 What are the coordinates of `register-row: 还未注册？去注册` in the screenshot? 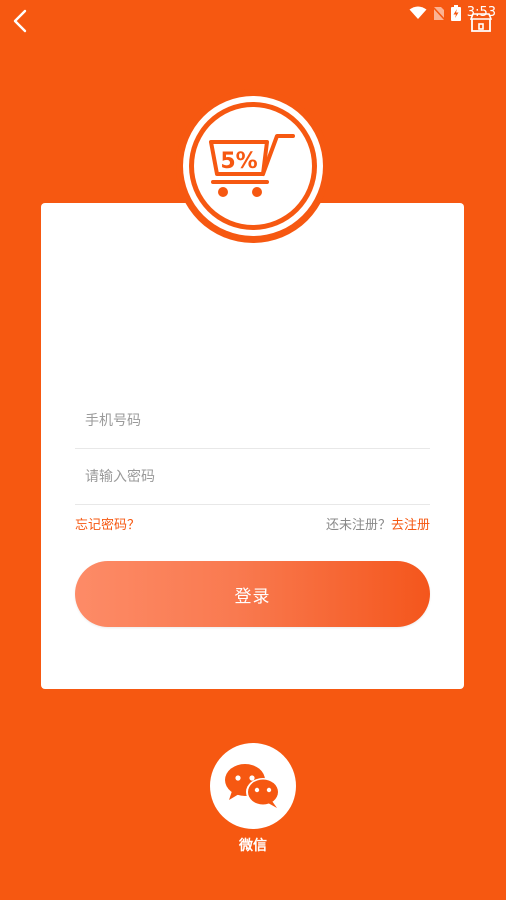 It's located at (378, 523).